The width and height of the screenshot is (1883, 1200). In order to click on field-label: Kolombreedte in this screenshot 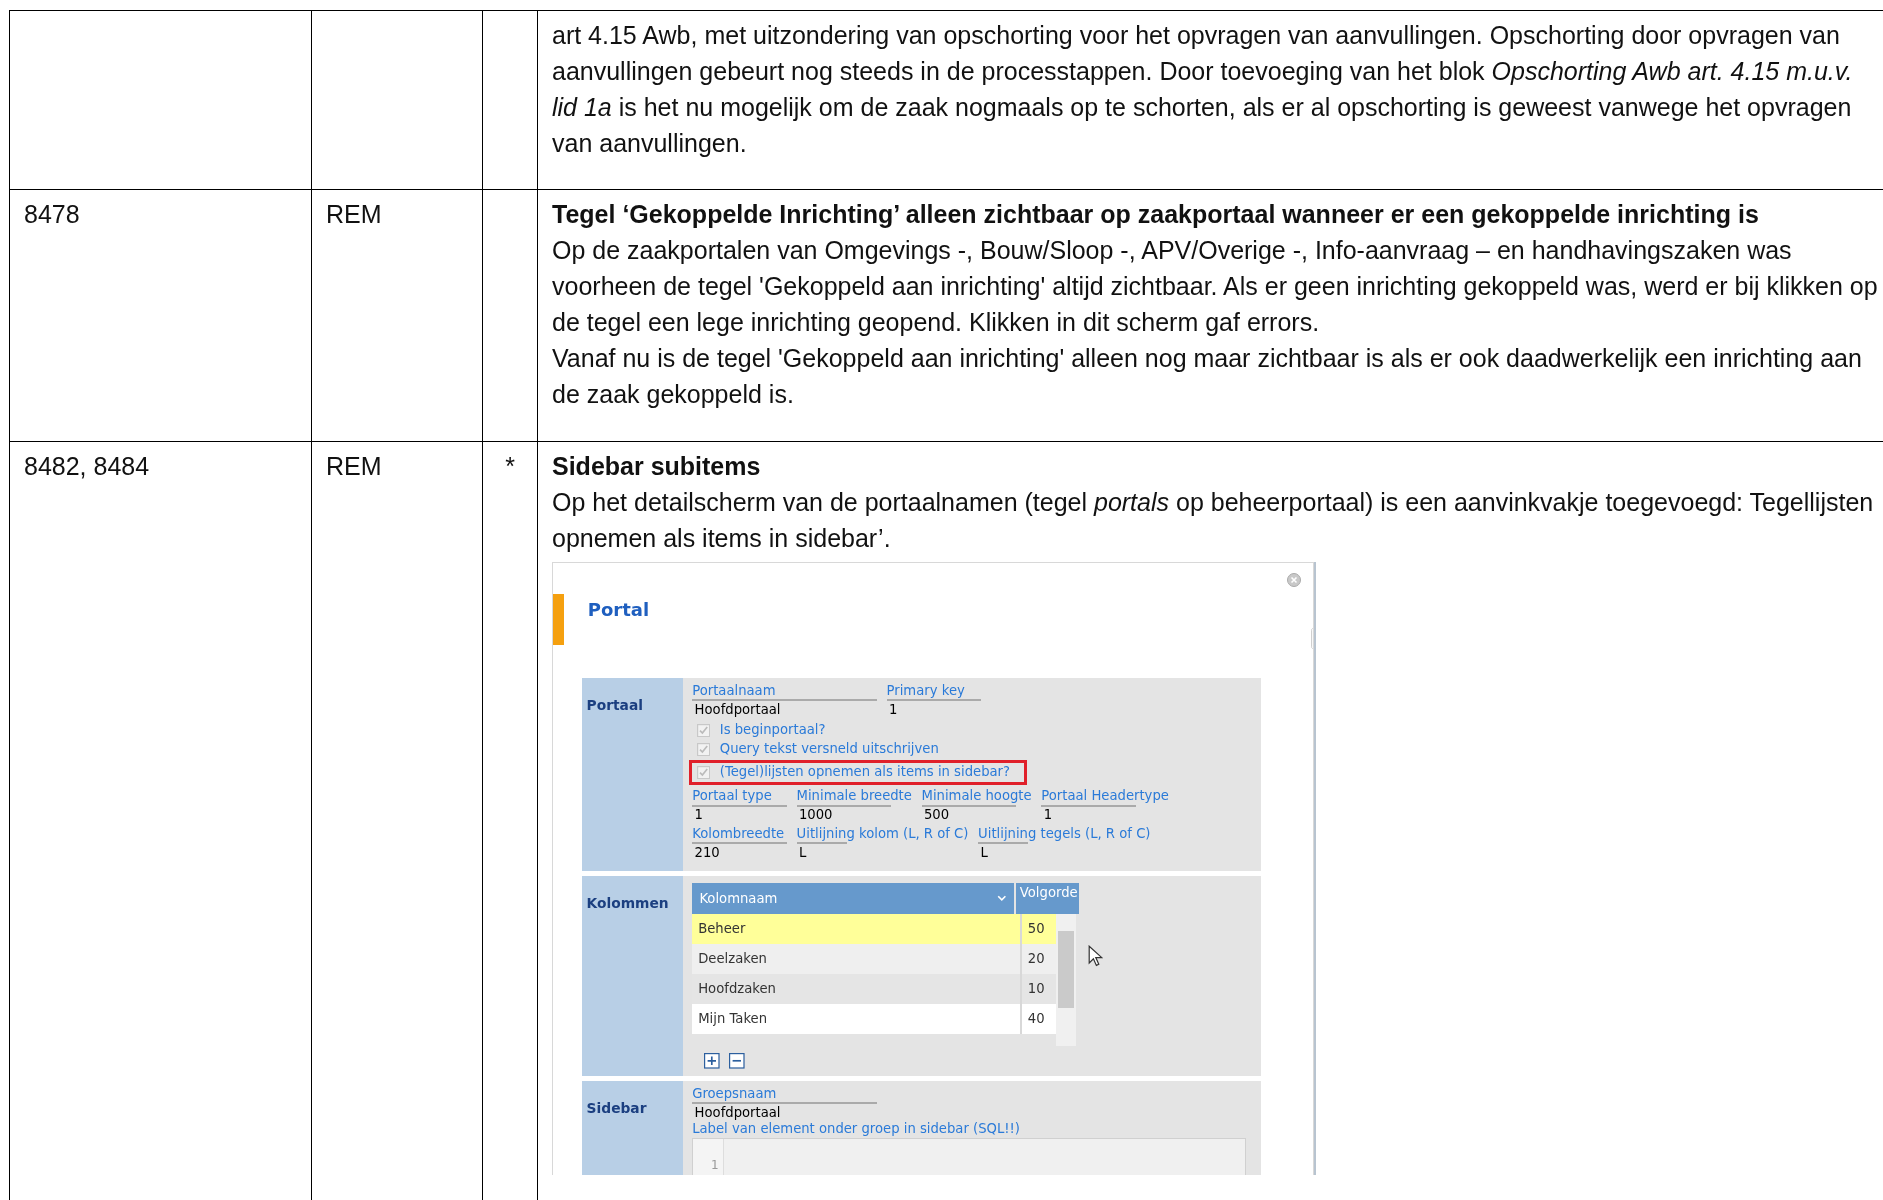, I will do `click(738, 834)`.